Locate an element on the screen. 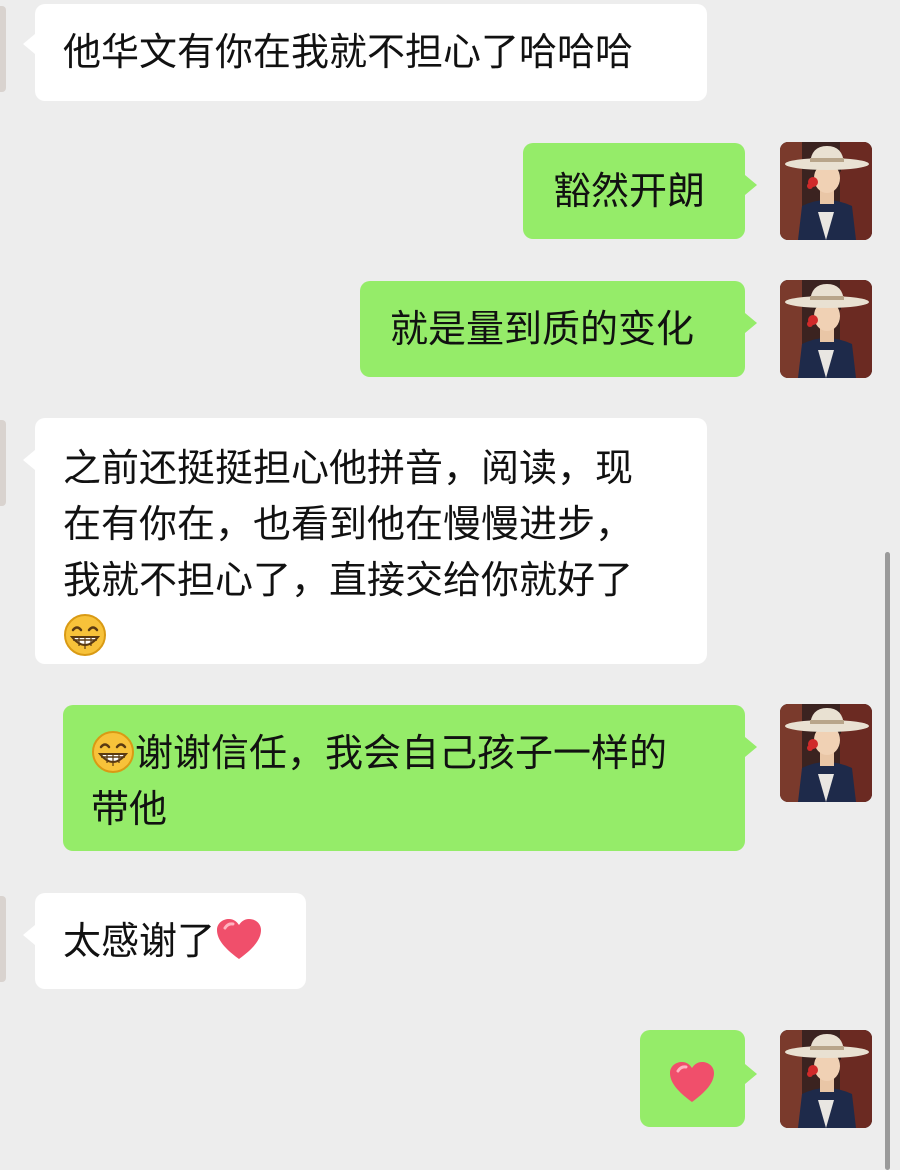  message-text: 太感谢了 is located at coordinates (139, 941).